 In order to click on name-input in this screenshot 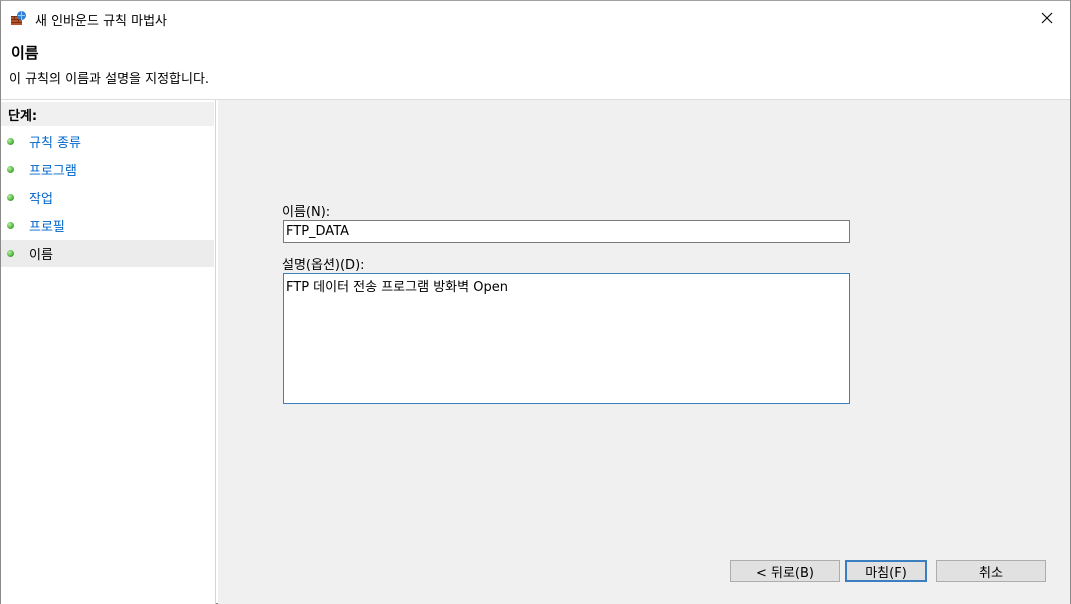, I will do `click(566, 231)`.